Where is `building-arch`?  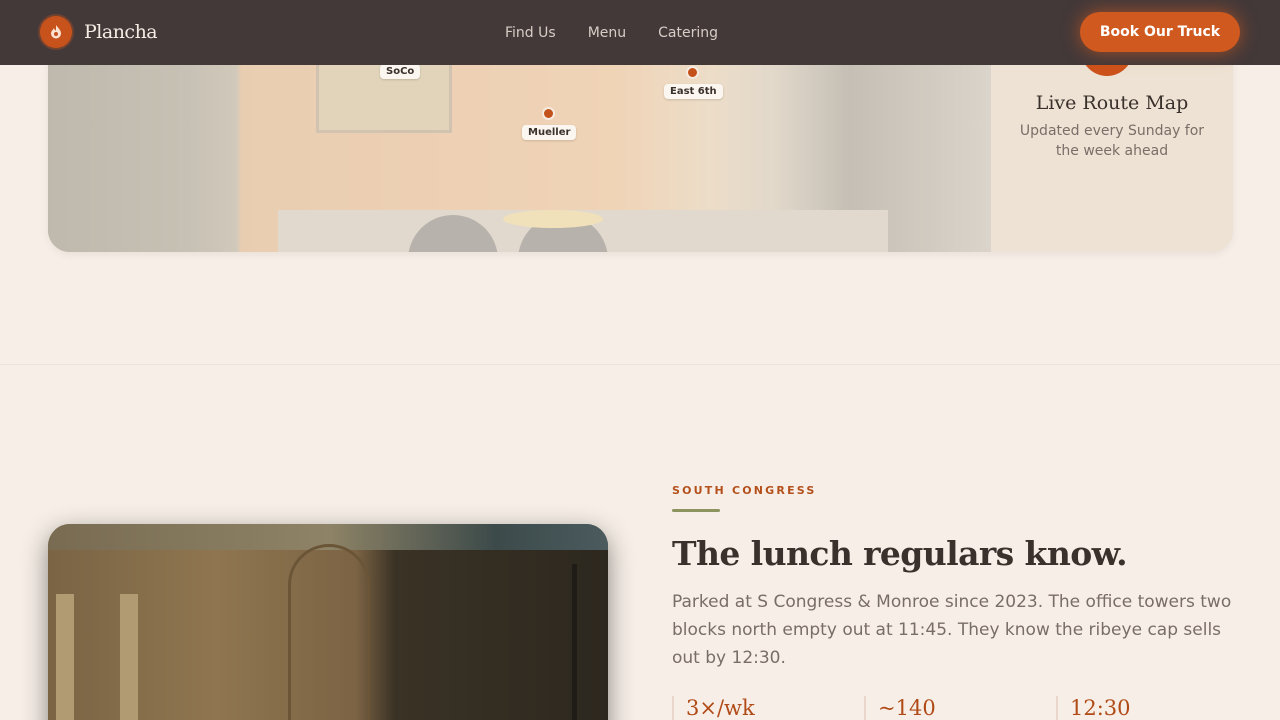 building-arch is located at coordinates (329, 632).